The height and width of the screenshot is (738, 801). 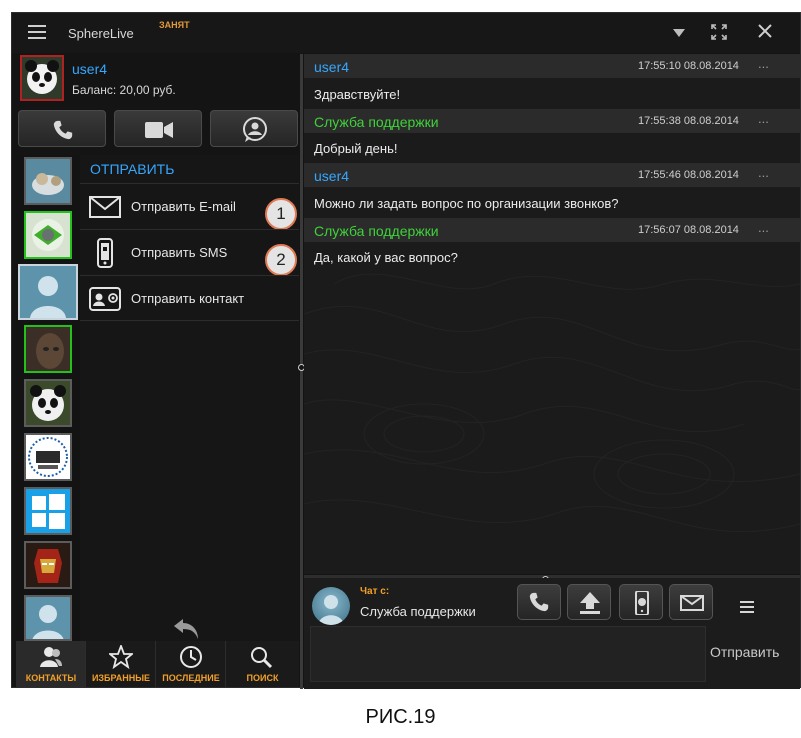 What do you see at coordinates (37, 33) in the screenshot?
I see `hamburger-menu-icon` at bounding box center [37, 33].